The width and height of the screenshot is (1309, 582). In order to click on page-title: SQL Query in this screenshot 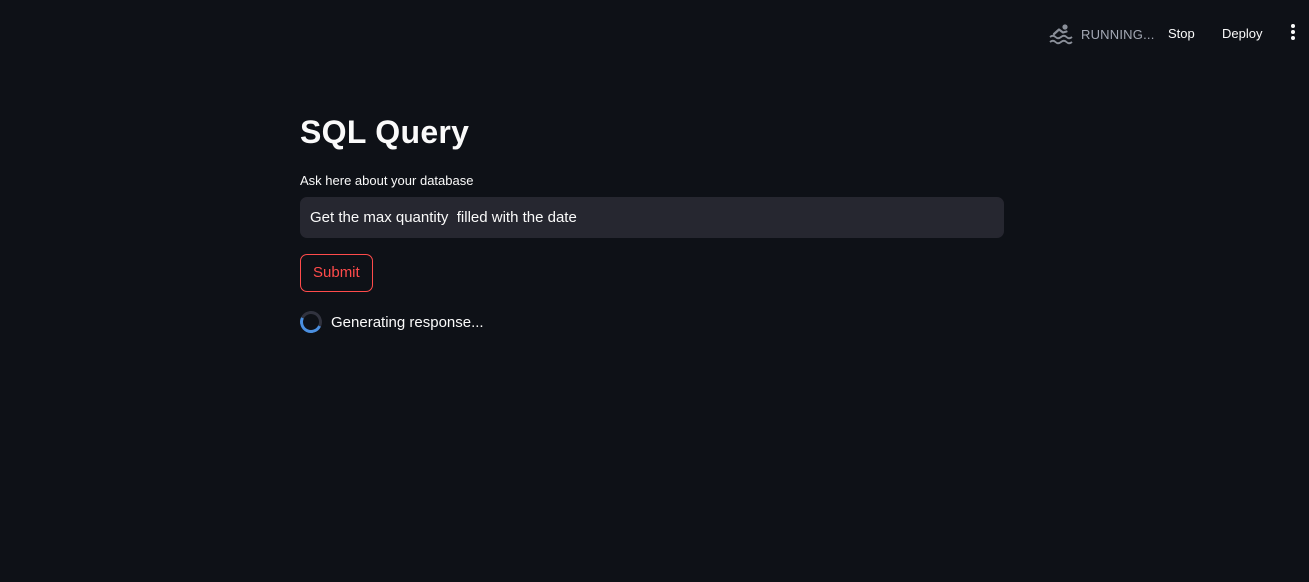, I will do `click(385, 132)`.